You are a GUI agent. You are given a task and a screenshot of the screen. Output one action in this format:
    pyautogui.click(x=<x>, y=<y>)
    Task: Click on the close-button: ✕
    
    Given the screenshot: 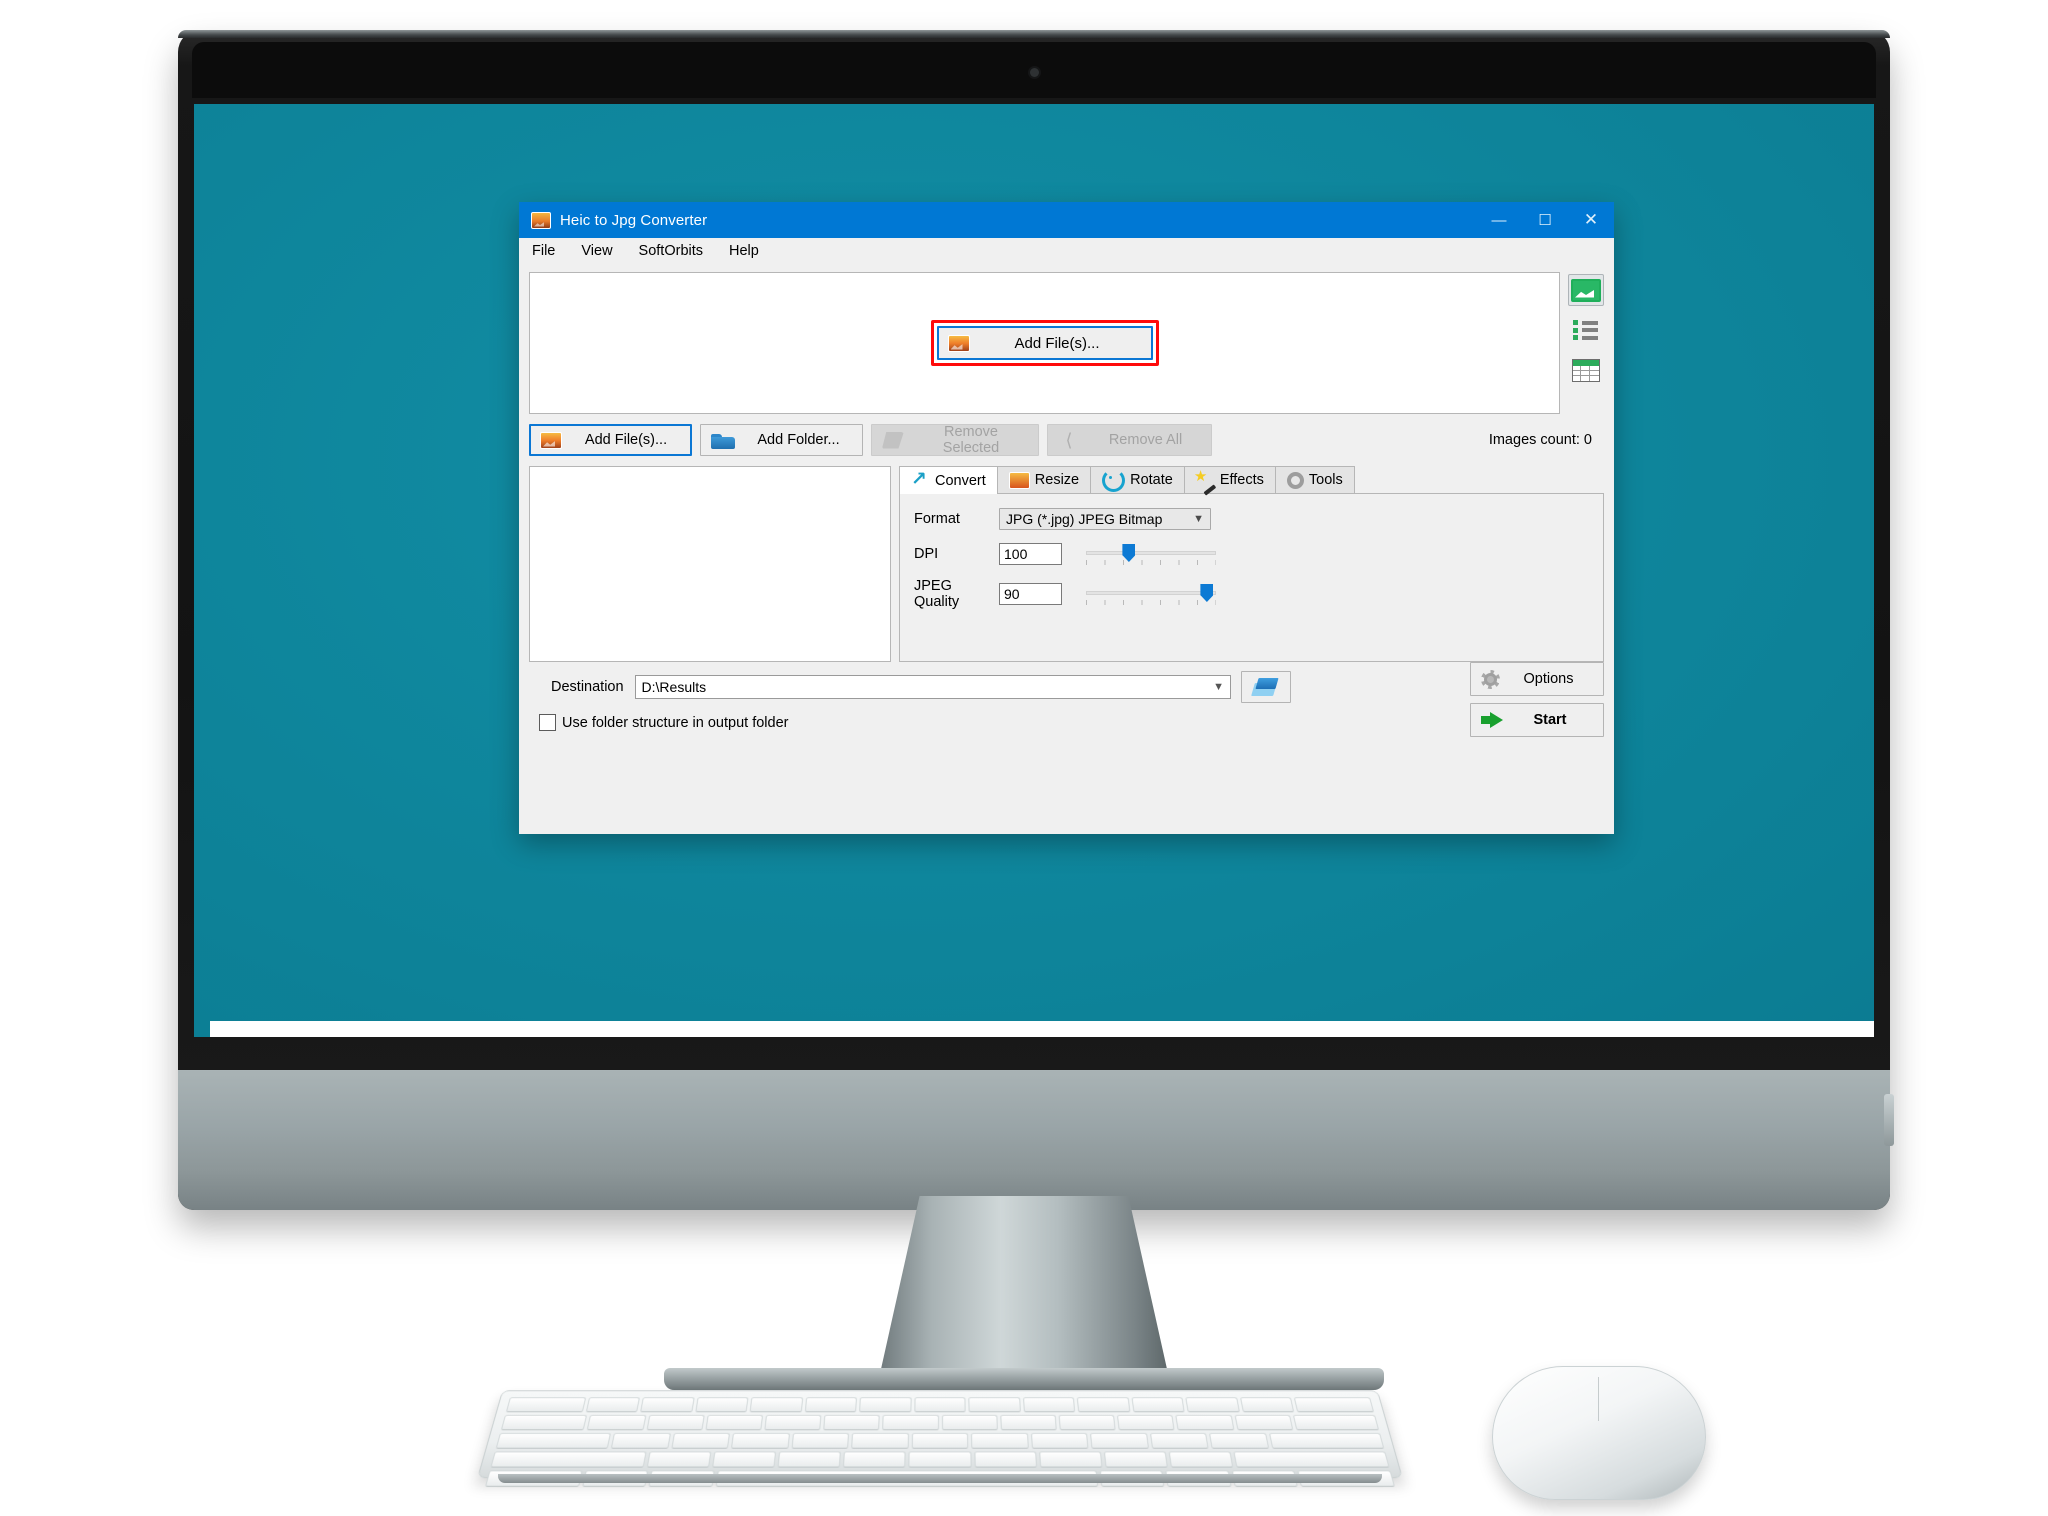 What is the action you would take?
    pyautogui.click(x=1591, y=220)
    